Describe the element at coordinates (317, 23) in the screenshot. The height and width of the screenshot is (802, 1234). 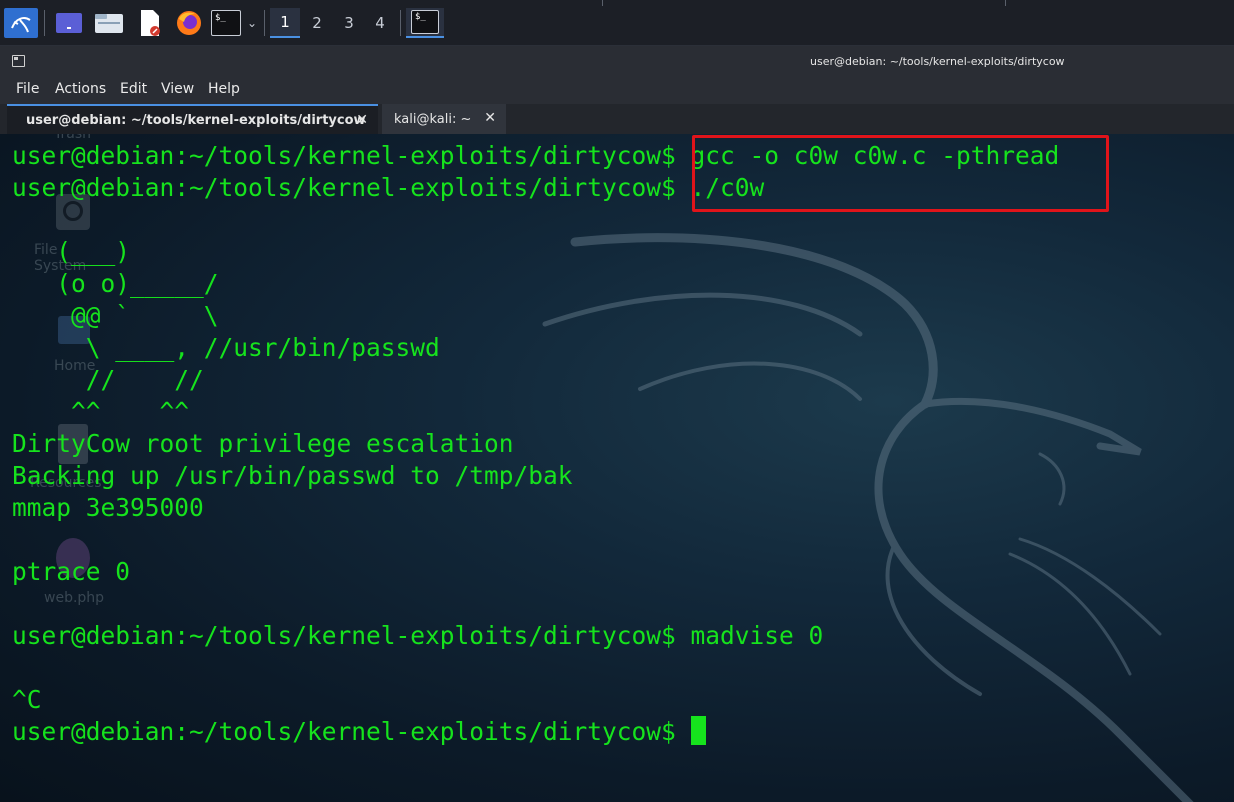
I see `workspace-2: 2` at that location.